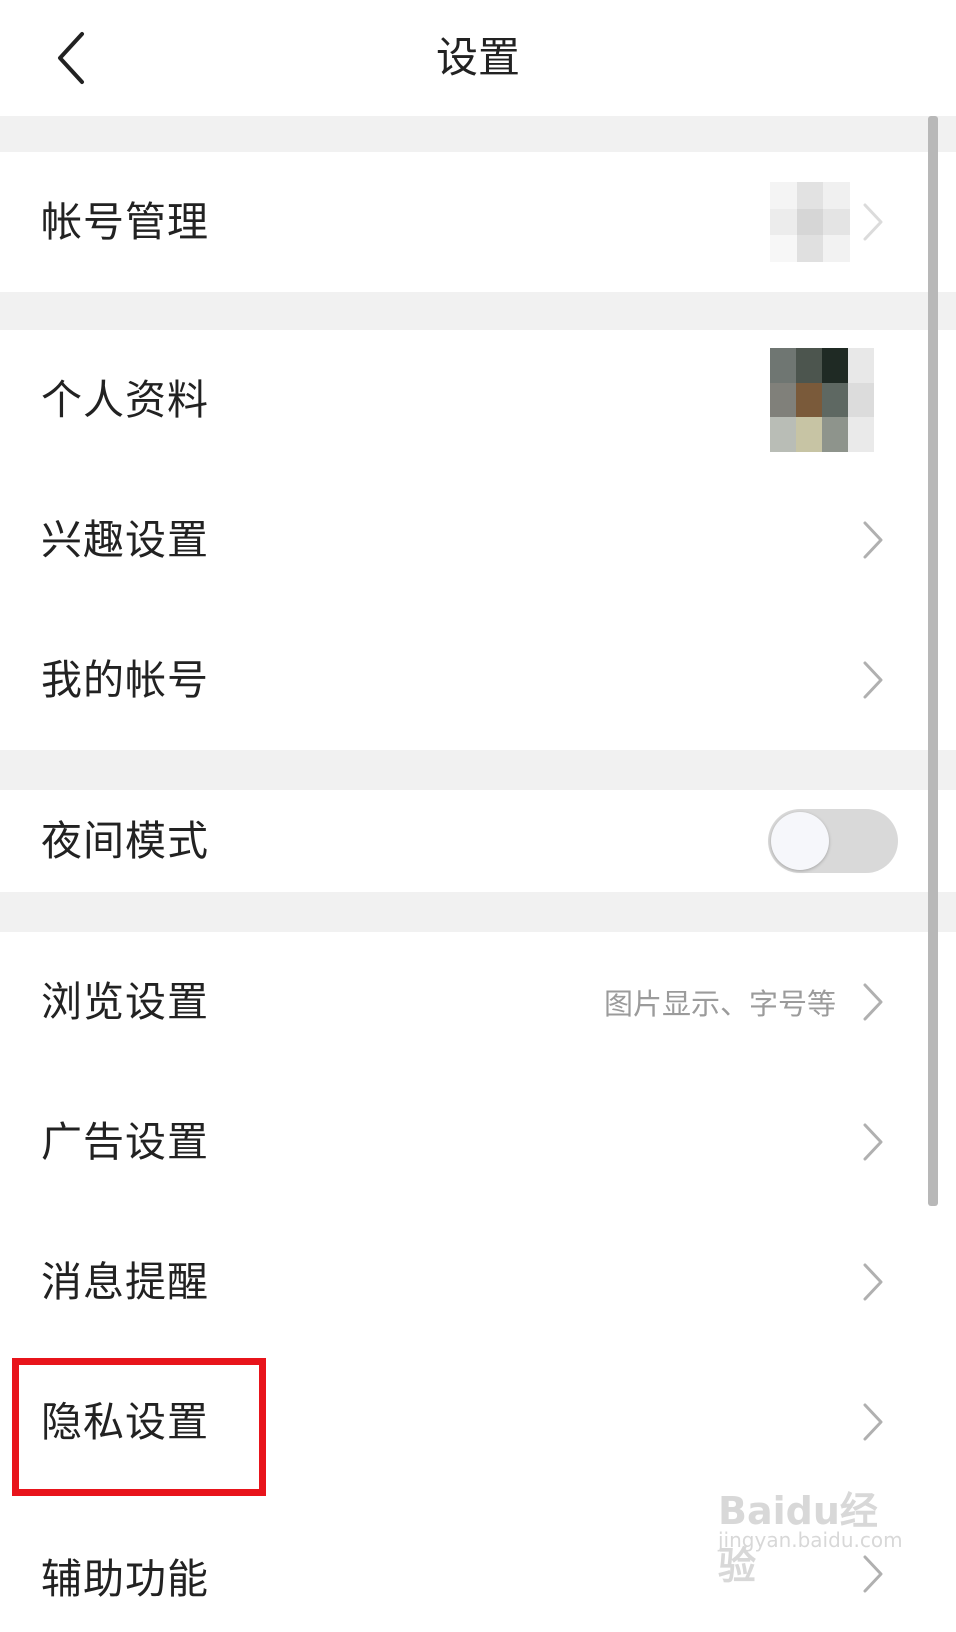 The width and height of the screenshot is (956, 1632). Describe the element at coordinates (478, 400) in the screenshot. I see `row-profile: 个人资料` at that location.